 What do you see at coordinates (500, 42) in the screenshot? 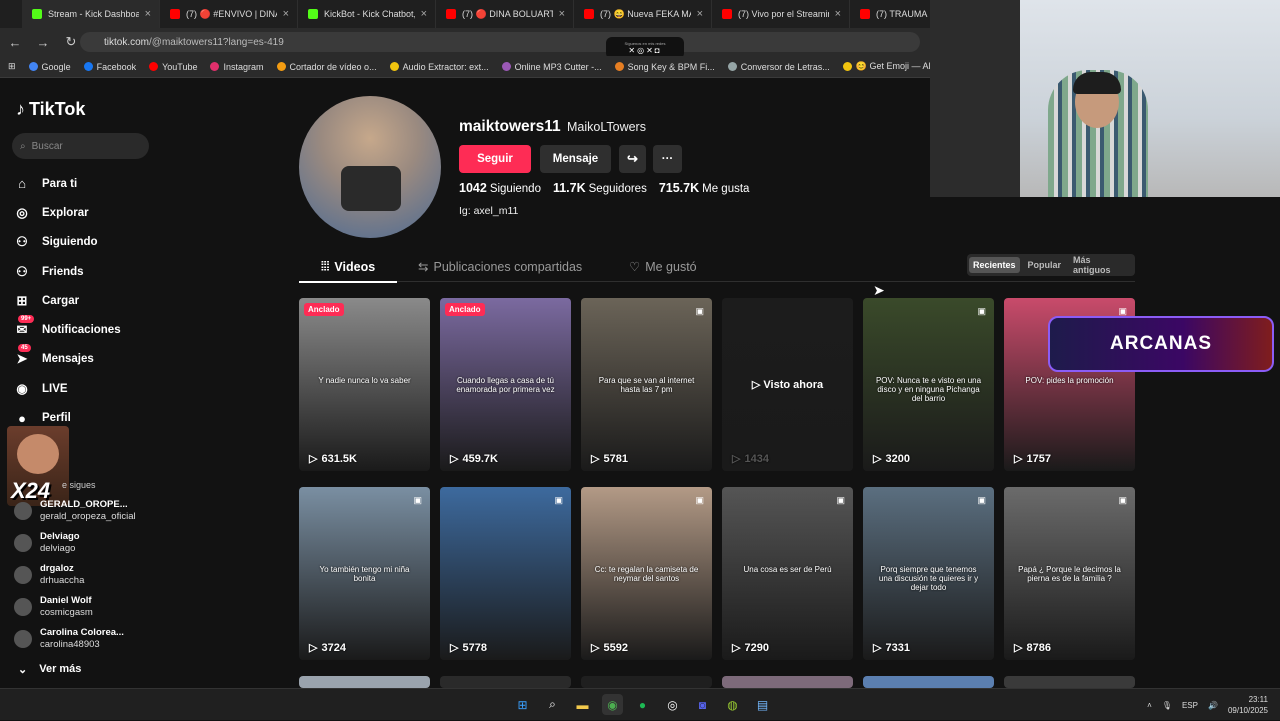
I see `url-field: tiktok.com/@maiktowers11?lang=es-419` at bounding box center [500, 42].